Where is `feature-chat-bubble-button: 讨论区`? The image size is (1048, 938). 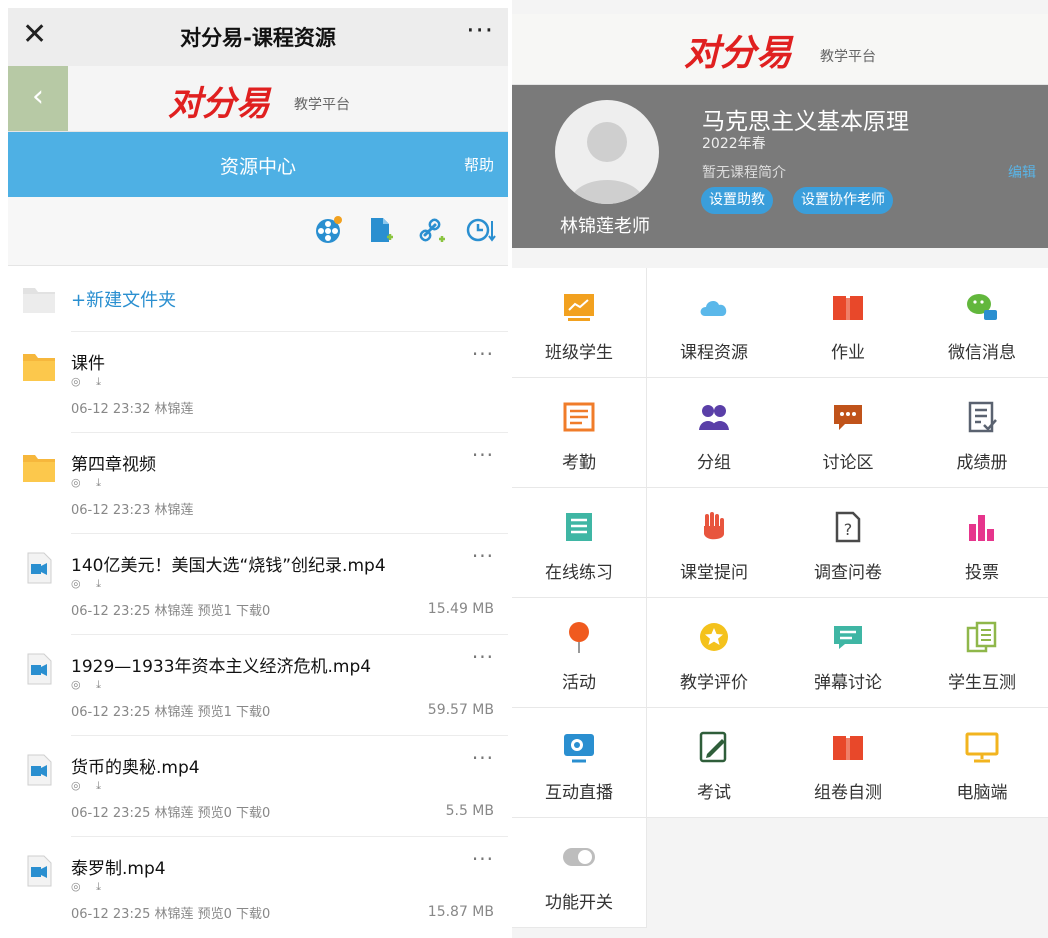 feature-chat-bubble-button: 讨论区 is located at coordinates (848, 433).